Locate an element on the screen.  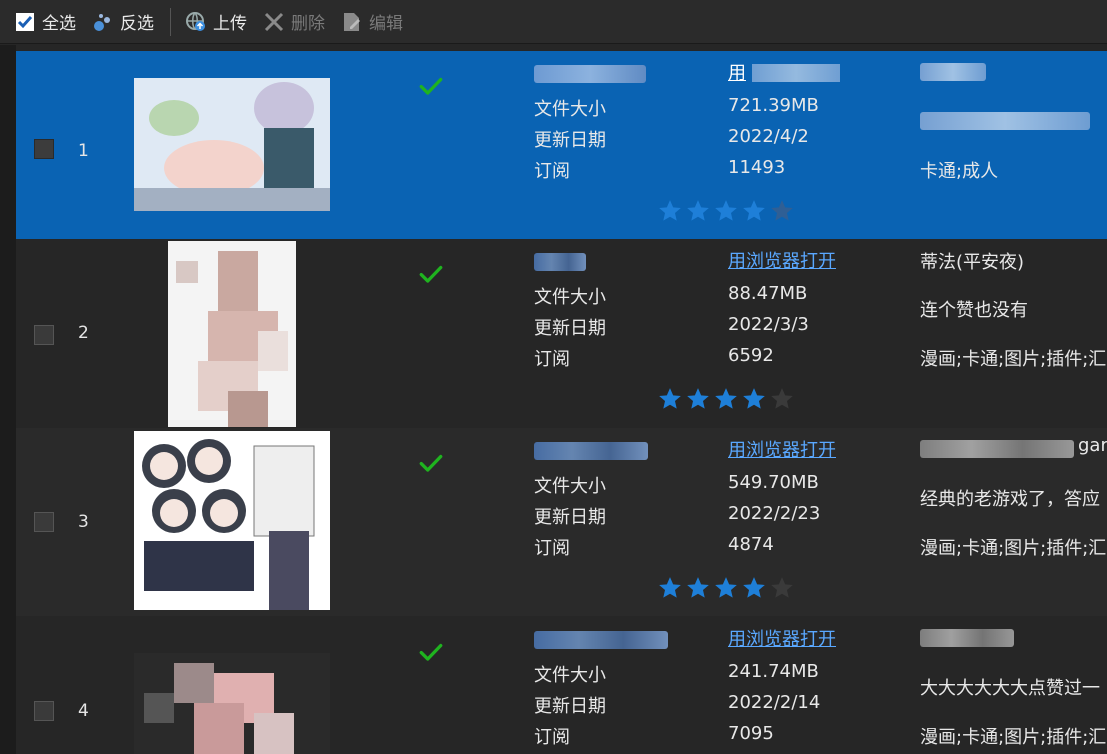
row-index: 3 is located at coordinates (83, 522).